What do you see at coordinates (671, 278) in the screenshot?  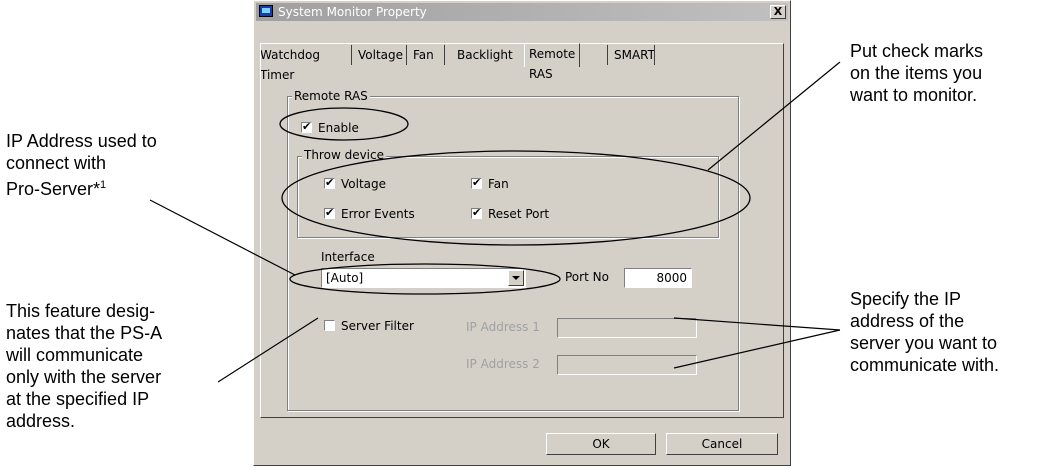 I see `port-no-value: 8000` at bounding box center [671, 278].